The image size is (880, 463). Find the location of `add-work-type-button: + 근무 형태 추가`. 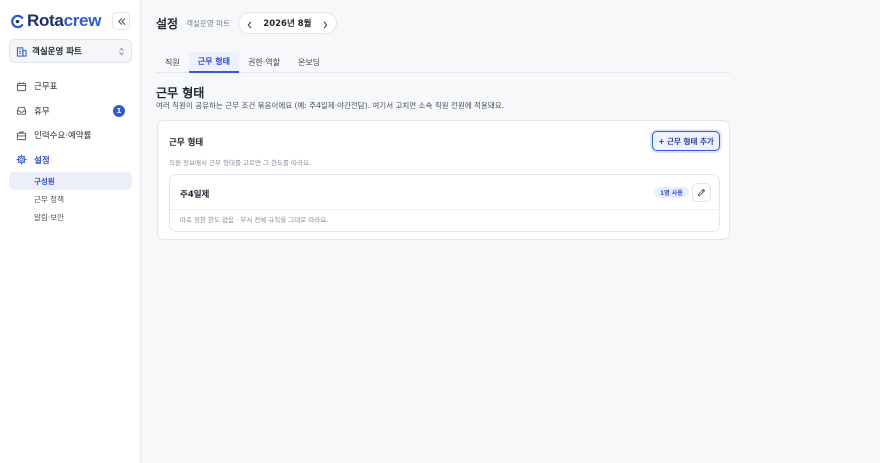

add-work-type-button: + 근무 형태 추가 is located at coordinates (686, 141).